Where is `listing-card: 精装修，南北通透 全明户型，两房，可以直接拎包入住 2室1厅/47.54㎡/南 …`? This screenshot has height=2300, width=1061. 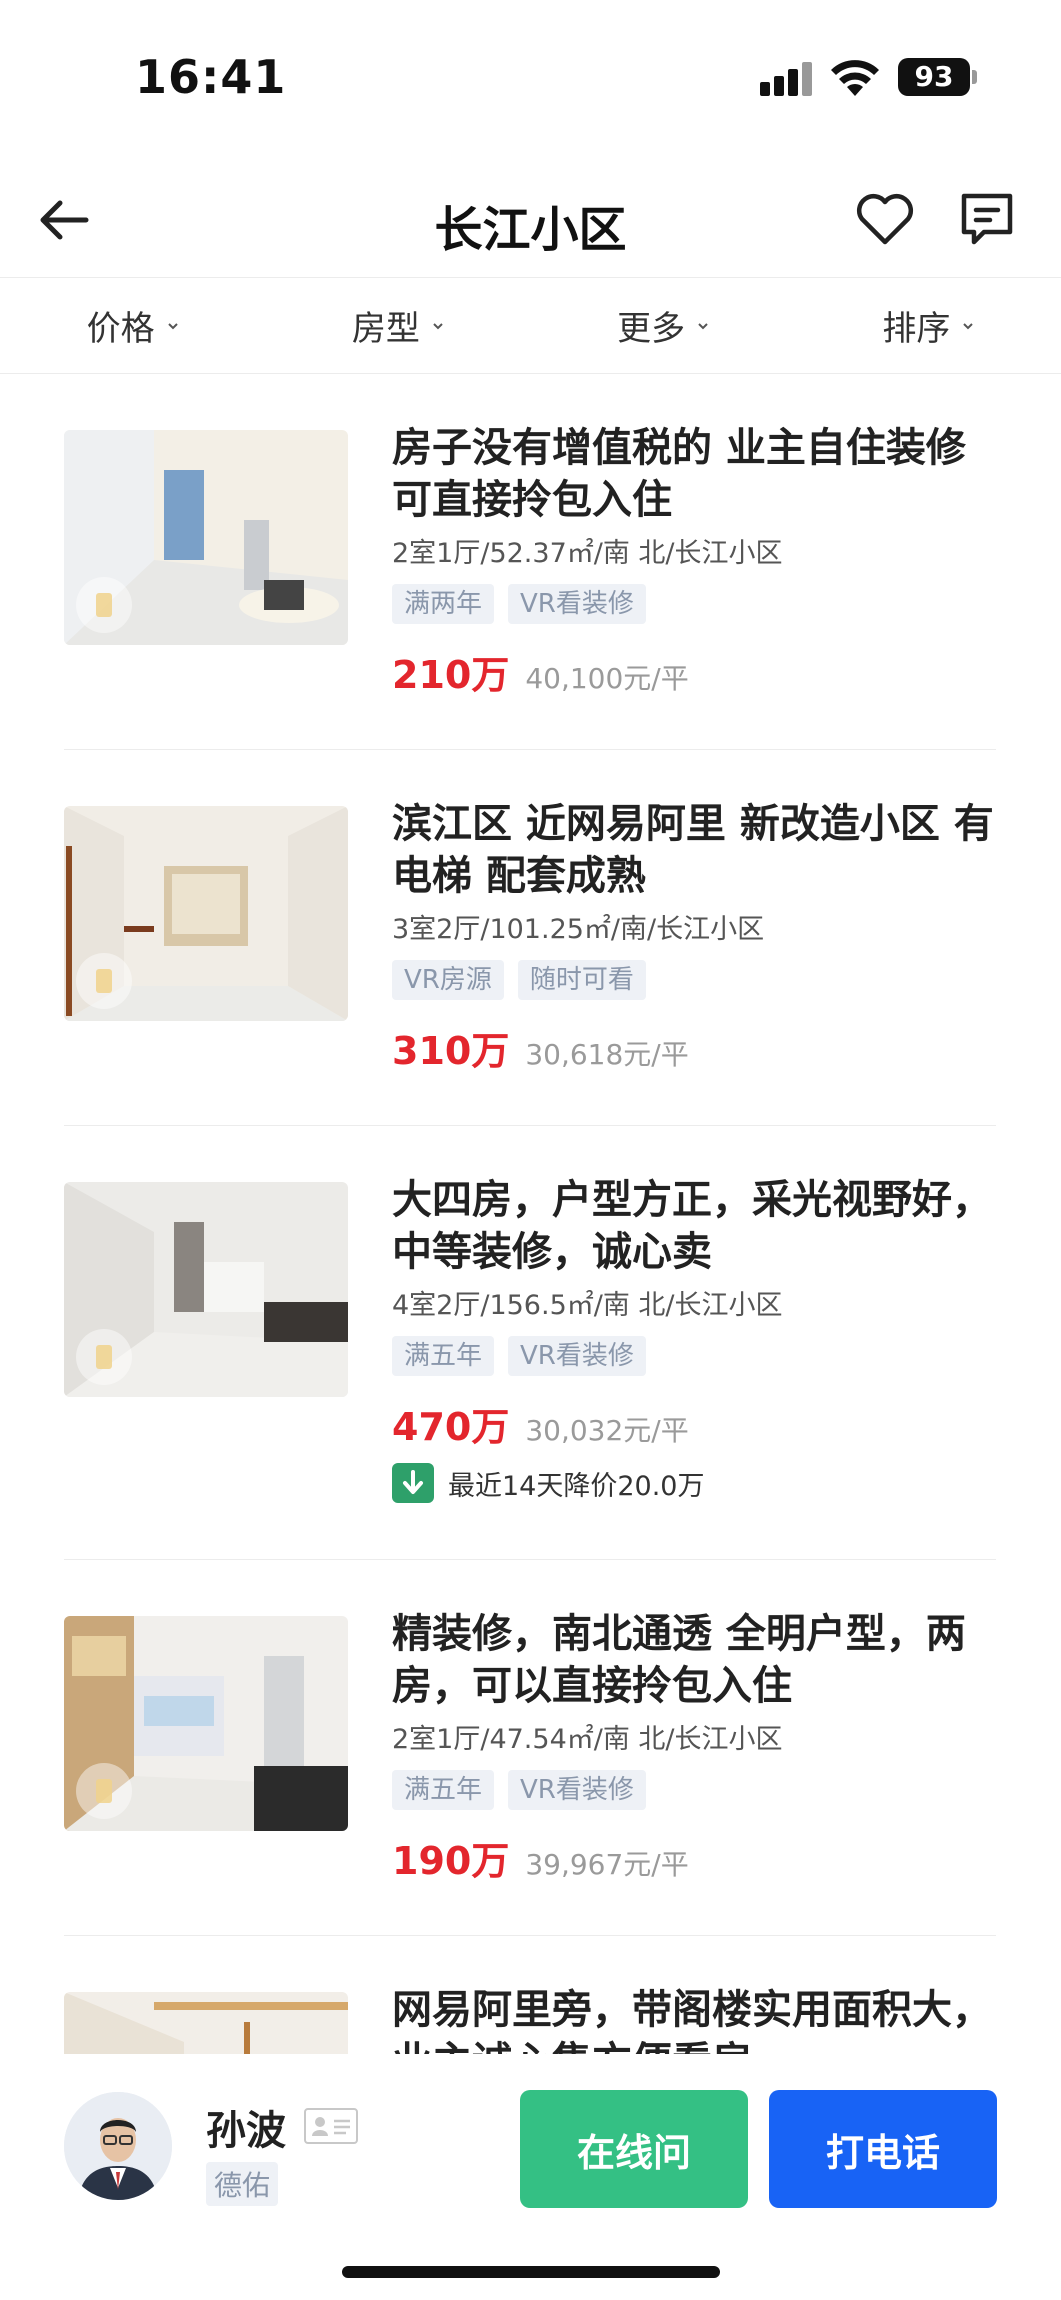
listing-card: 精装修，南北通透 全明户型，两房，可以直接拎包入住 2室1厅/47.54㎡/南 … is located at coordinates (530, 1748).